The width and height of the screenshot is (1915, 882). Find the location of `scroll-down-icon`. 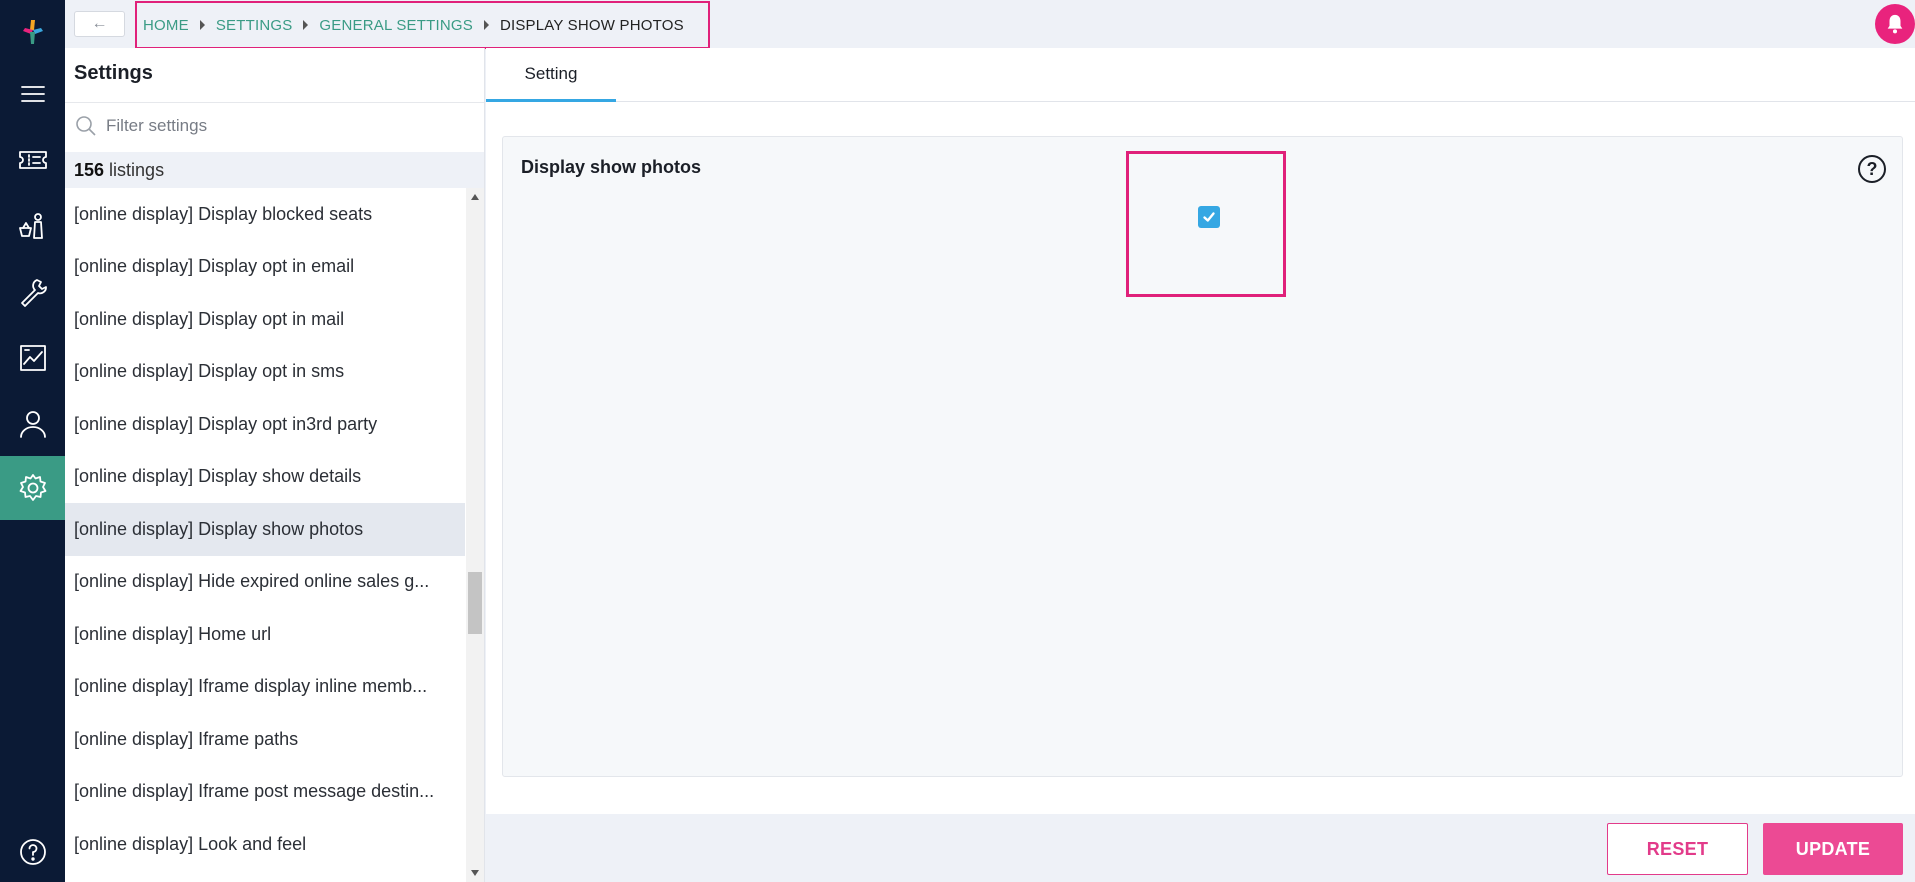

scroll-down-icon is located at coordinates (475, 873).